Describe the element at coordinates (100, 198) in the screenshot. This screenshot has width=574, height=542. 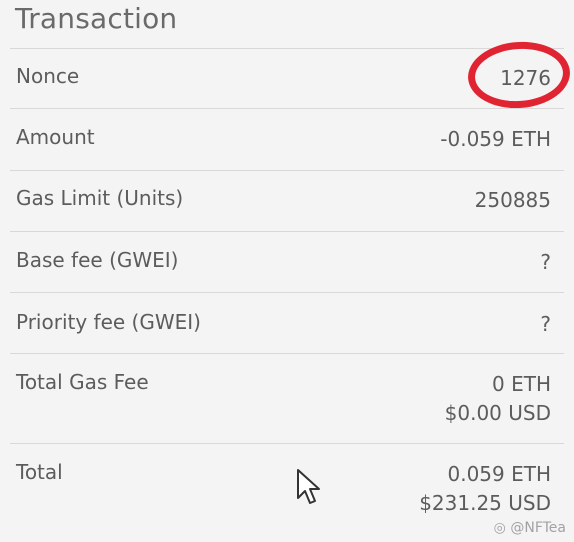
I see `gas-limit-label: Gas Limit (Units)` at that location.